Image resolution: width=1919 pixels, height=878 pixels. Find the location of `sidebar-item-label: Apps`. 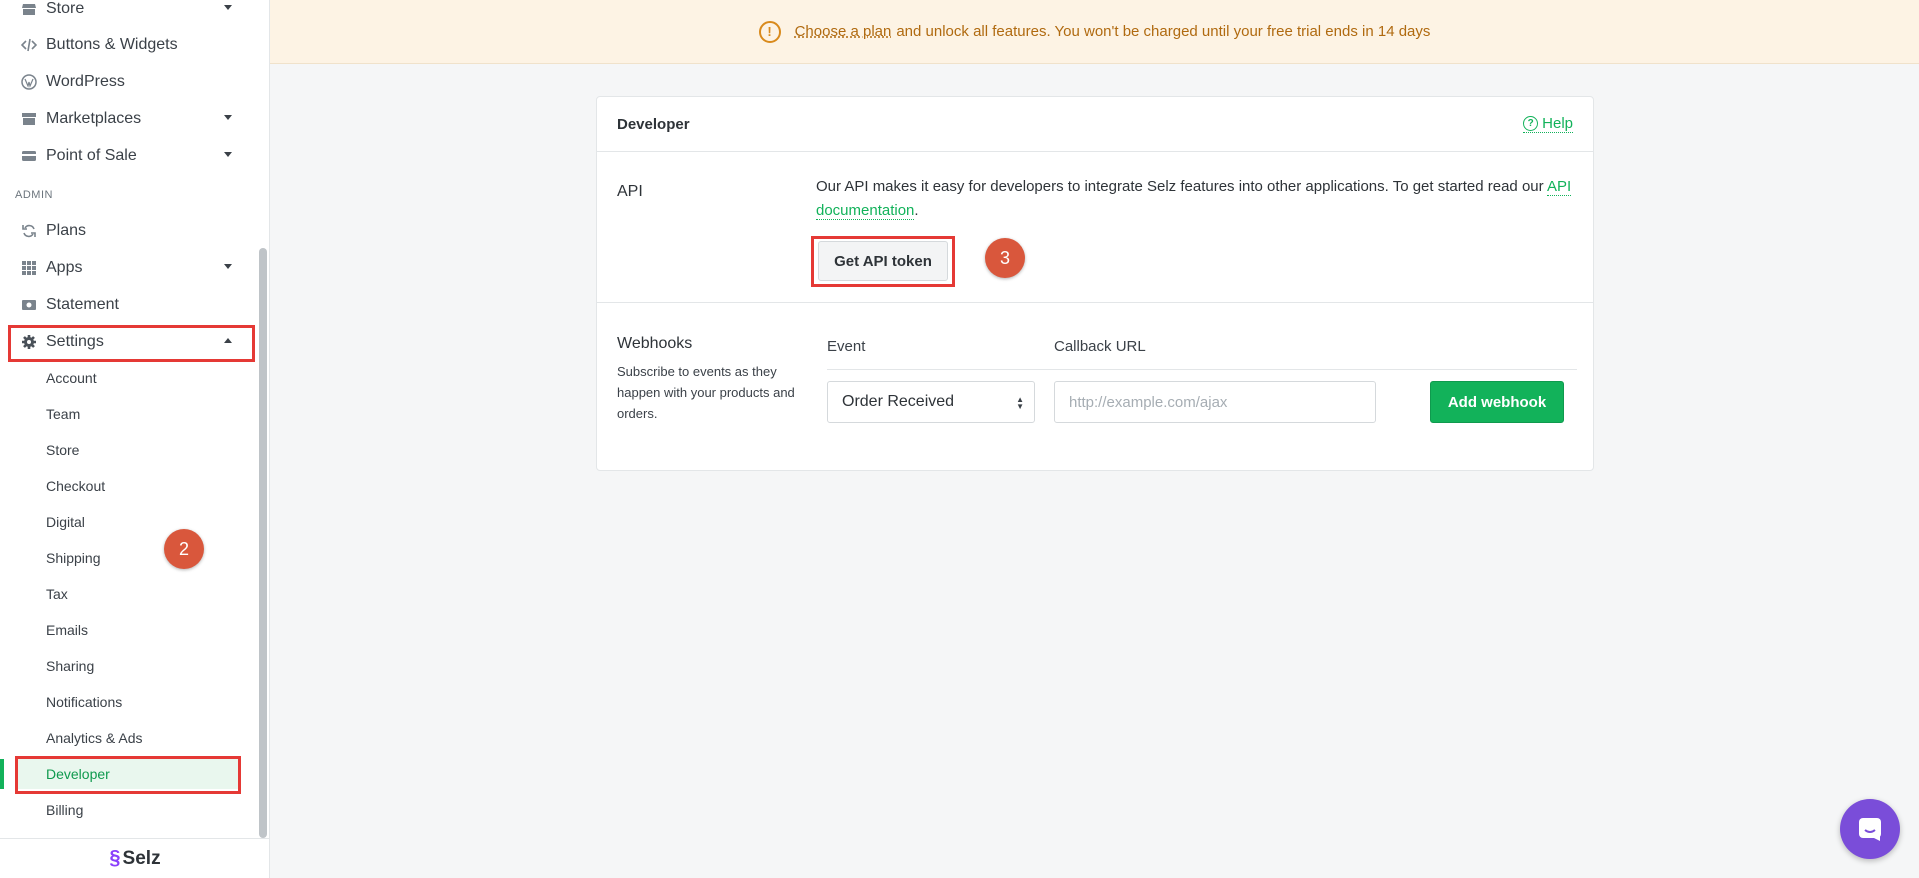

sidebar-item-label: Apps is located at coordinates (64, 267).